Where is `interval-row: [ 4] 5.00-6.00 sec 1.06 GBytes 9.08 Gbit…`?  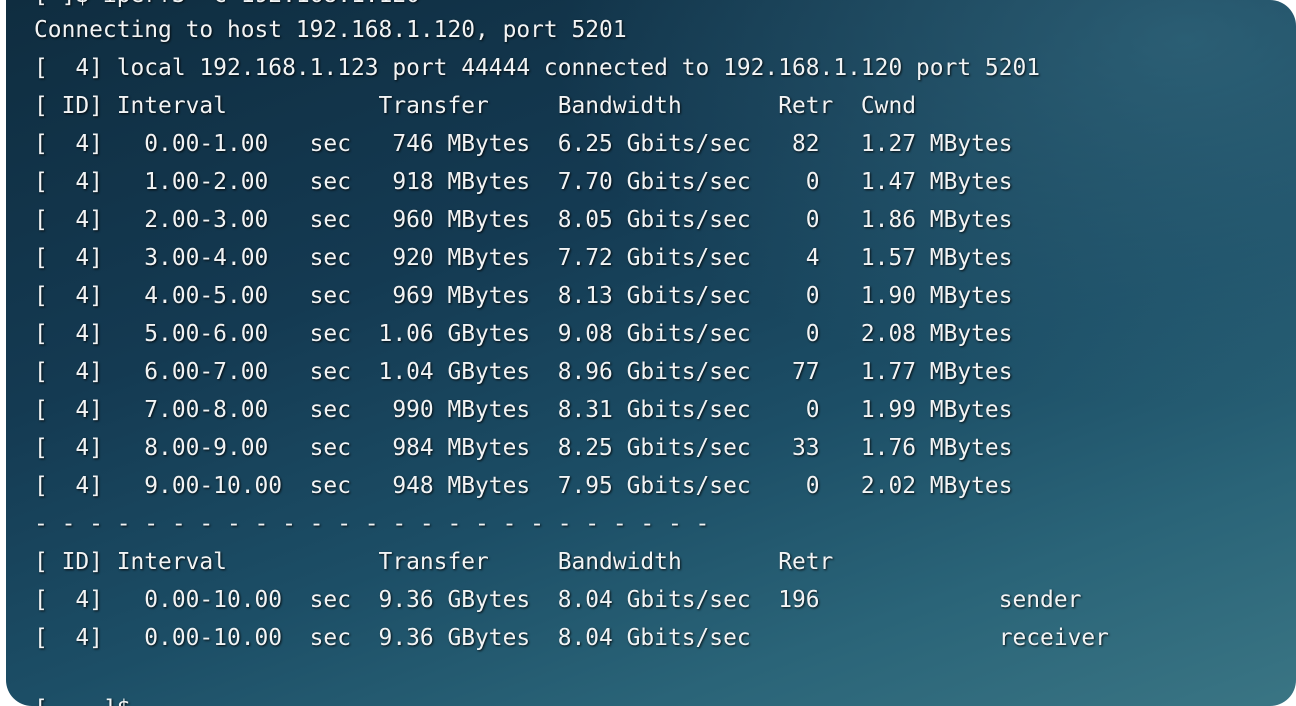 interval-row: [ 4] 5.00-6.00 sec 1.06 GBytes 9.08 Gbit… is located at coordinates (523, 334).